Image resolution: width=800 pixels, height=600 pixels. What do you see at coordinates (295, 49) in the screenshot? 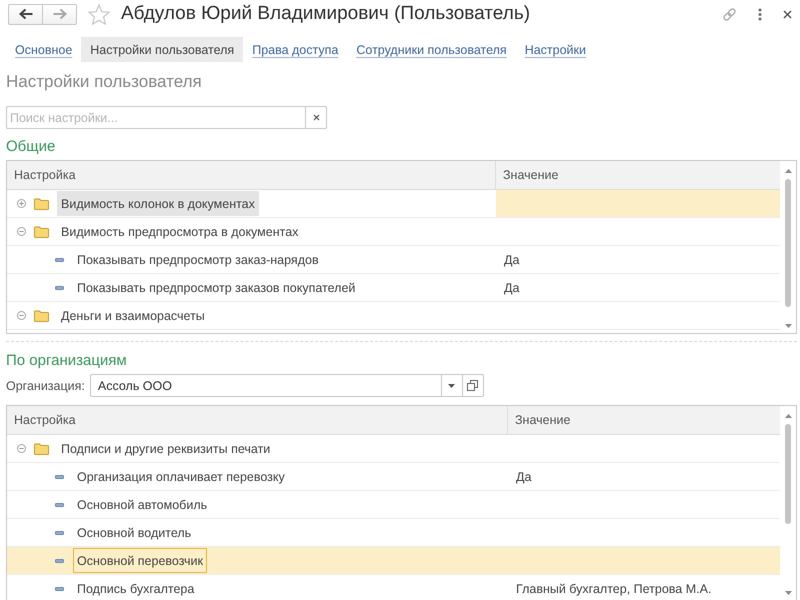
I see `tab: Права доступа` at bounding box center [295, 49].